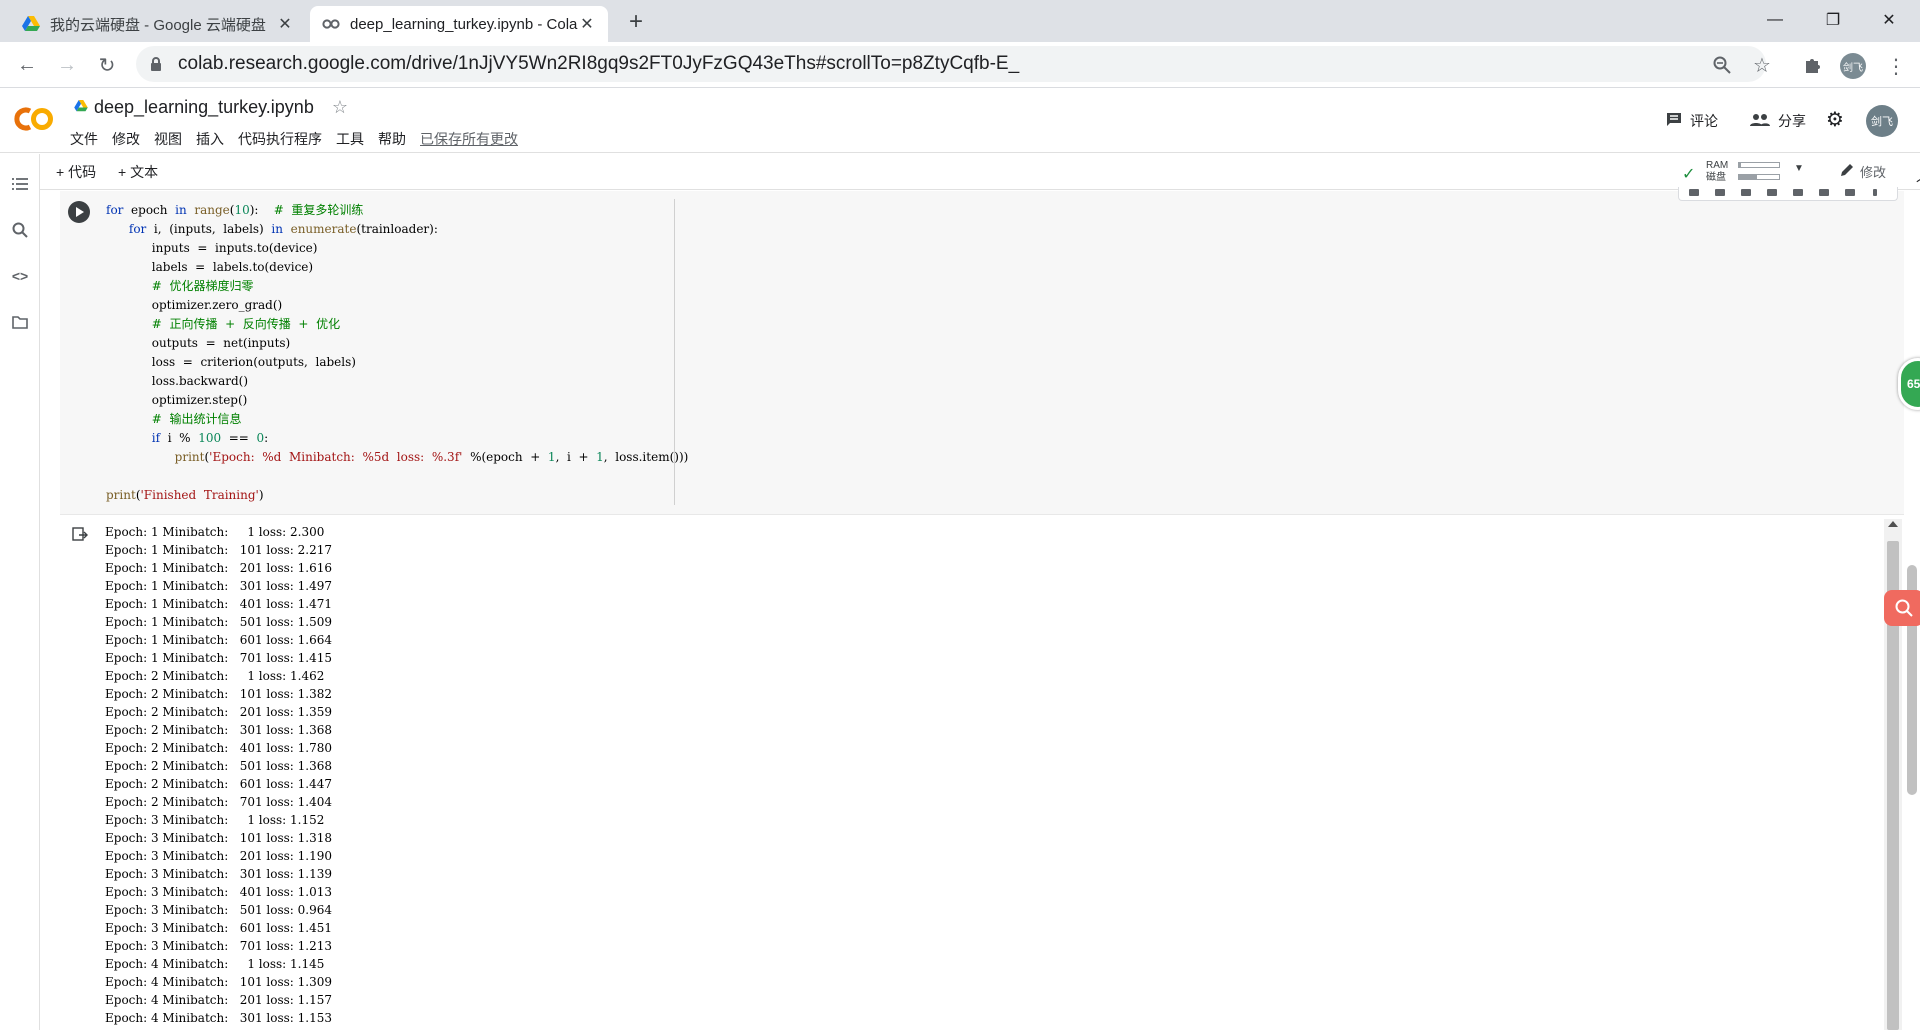 Image resolution: width=1920 pixels, height=1030 pixels. What do you see at coordinates (1788, 194) in the screenshot?
I see `cell-toolbar` at bounding box center [1788, 194].